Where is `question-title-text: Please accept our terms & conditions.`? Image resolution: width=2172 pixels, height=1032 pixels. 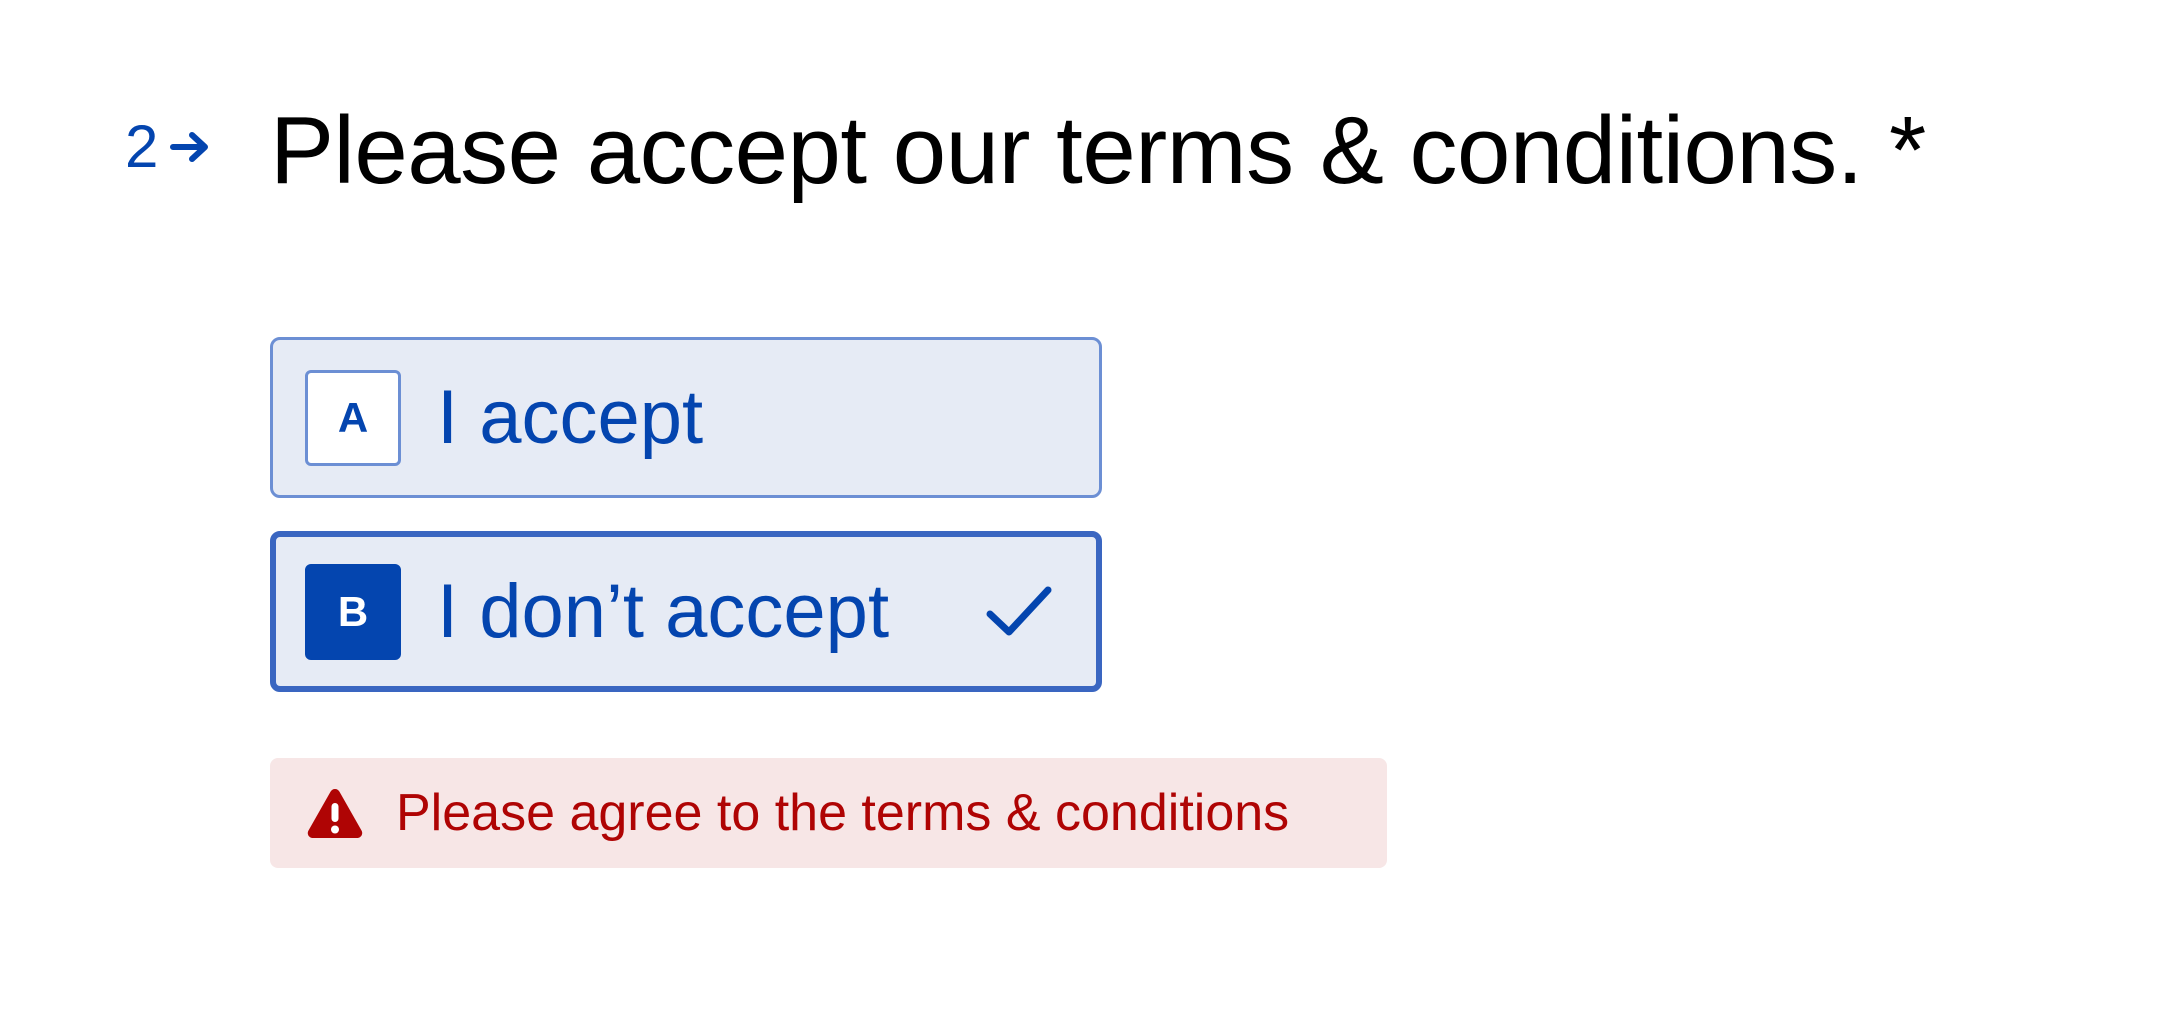 question-title-text: Please accept our terms & conditions. is located at coordinates (1066, 150).